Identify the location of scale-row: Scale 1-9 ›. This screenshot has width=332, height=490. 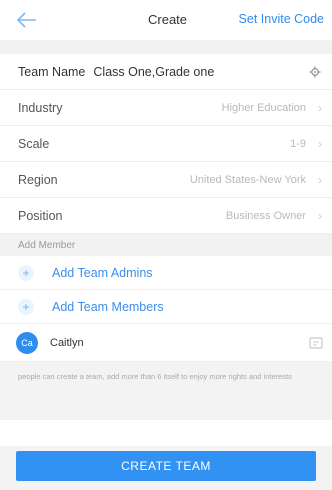
(166, 144).